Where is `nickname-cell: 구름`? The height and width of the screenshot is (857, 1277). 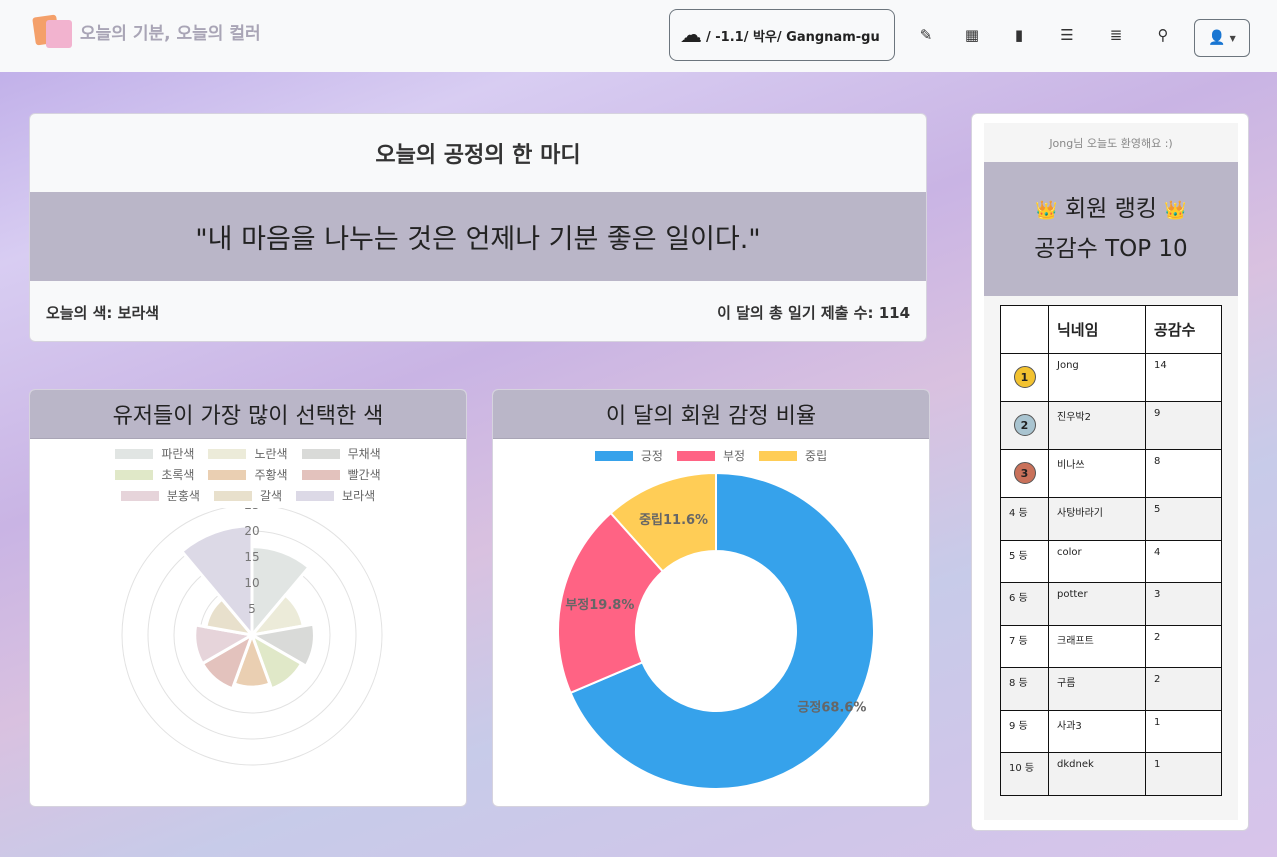 nickname-cell: 구름 is located at coordinates (1097, 689).